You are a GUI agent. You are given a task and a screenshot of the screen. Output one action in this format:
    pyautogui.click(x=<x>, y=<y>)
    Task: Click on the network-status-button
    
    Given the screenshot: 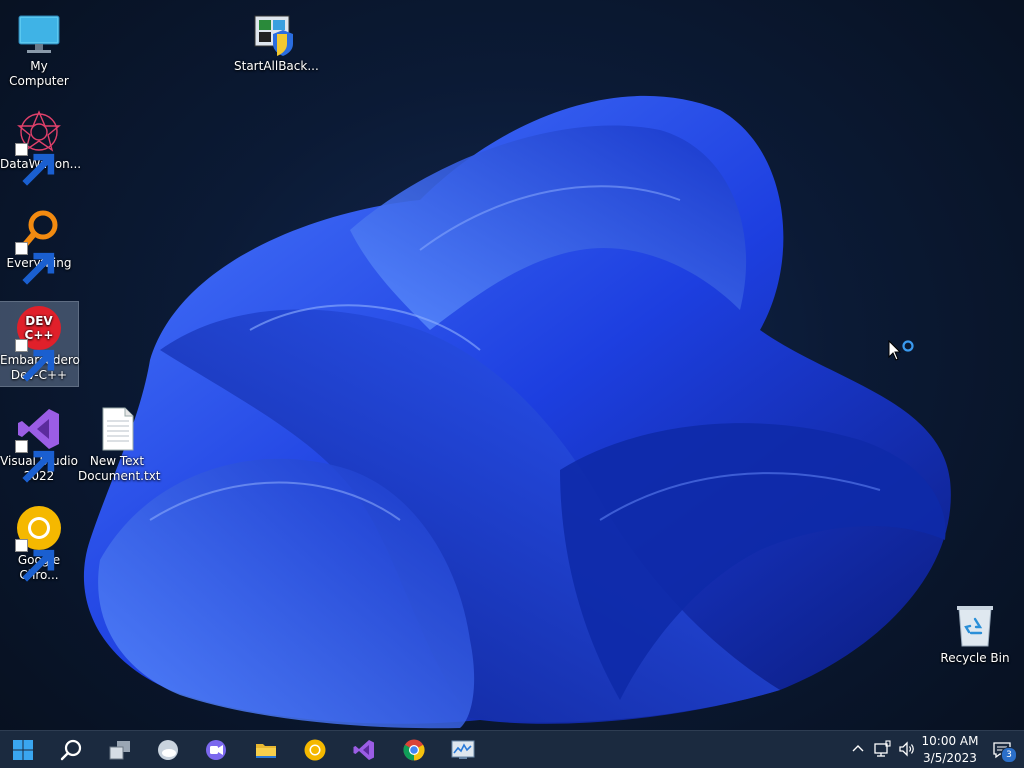 What is the action you would take?
    pyautogui.click(x=882, y=749)
    